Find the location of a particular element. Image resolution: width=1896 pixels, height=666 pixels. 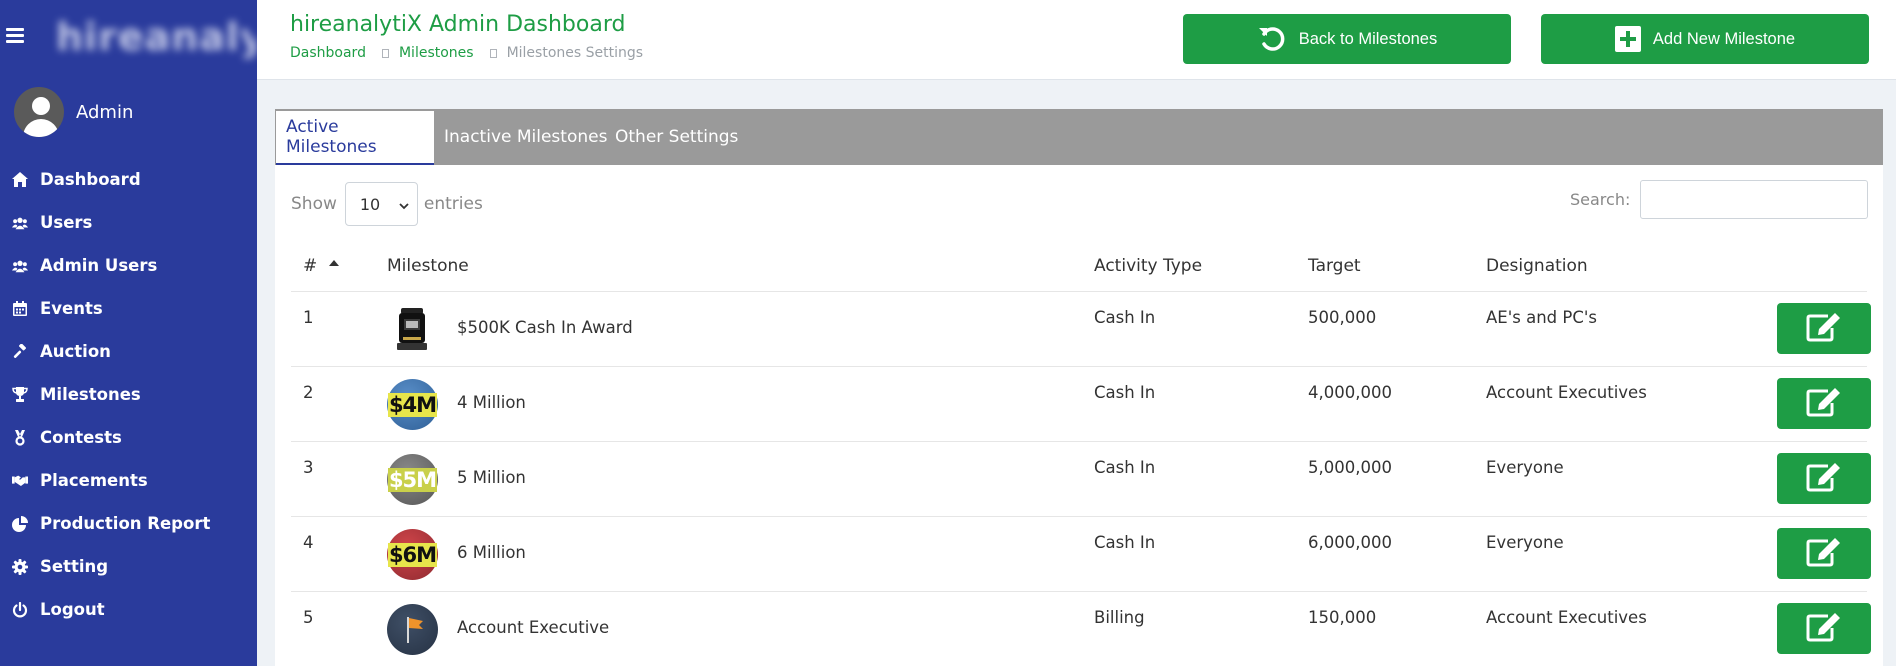

sidebar-item-contests: Contests is located at coordinates (128, 437).